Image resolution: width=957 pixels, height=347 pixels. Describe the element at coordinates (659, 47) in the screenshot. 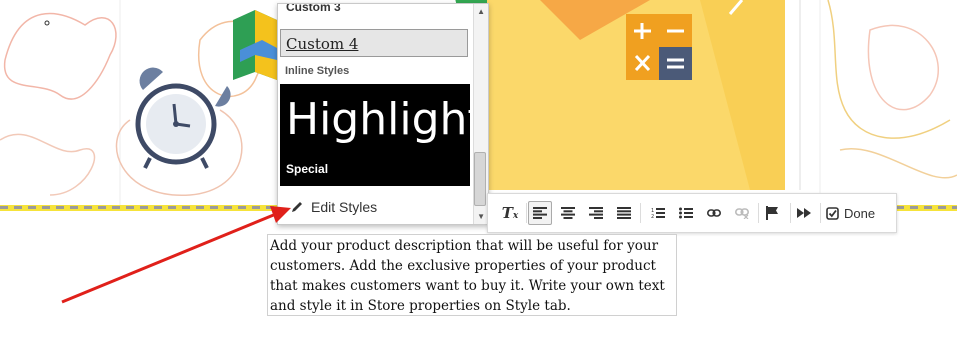

I see `calculator-icon` at that location.